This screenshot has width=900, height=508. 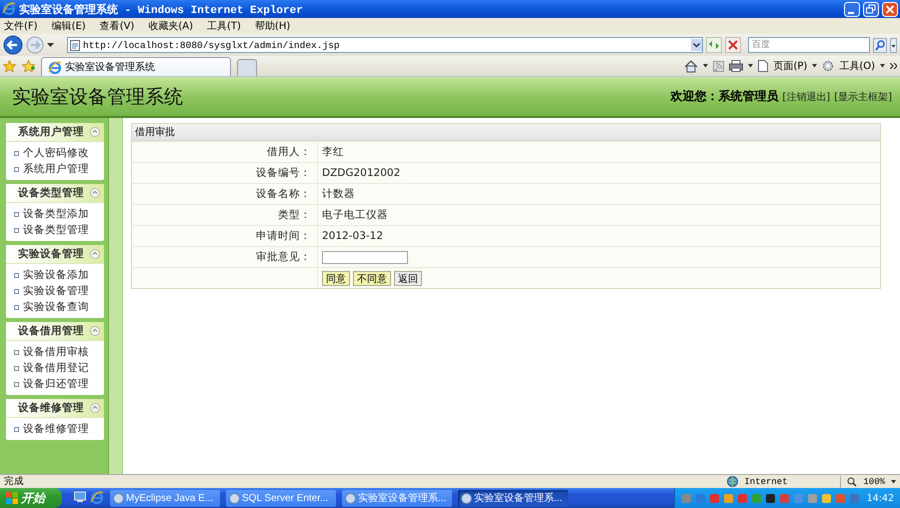 What do you see at coordinates (283, 194) in the screenshot?
I see `field-label: 设备名称：` at bounding box center [283, 194].